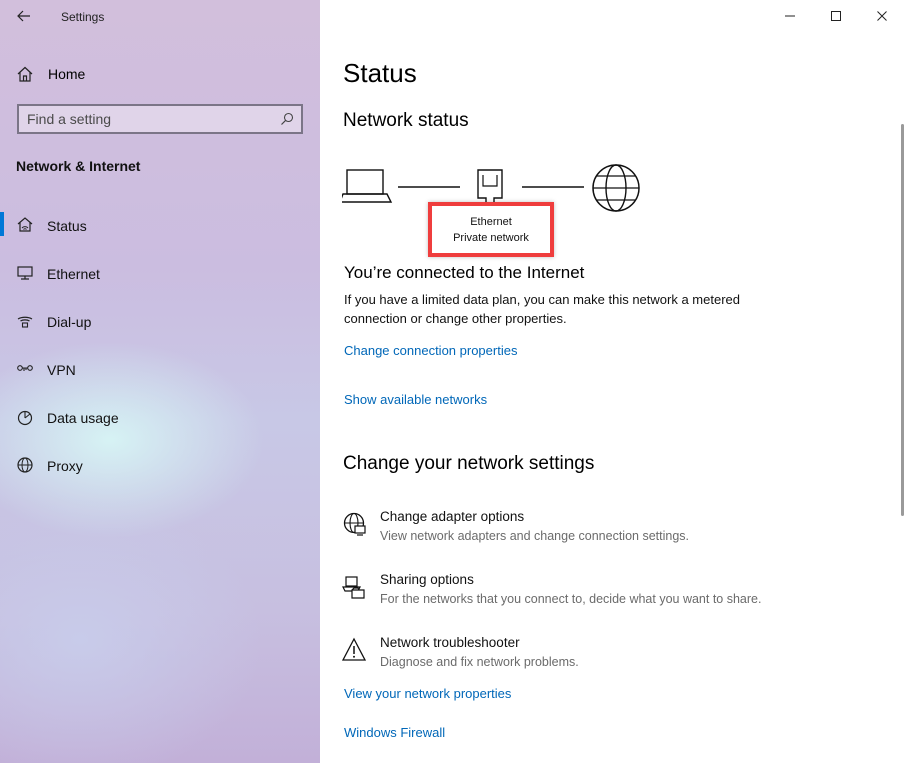 Image resolution: width=905 pixels, height=763 pixels. I want to click on sidebar-item-label: Status, so click(67, 226).